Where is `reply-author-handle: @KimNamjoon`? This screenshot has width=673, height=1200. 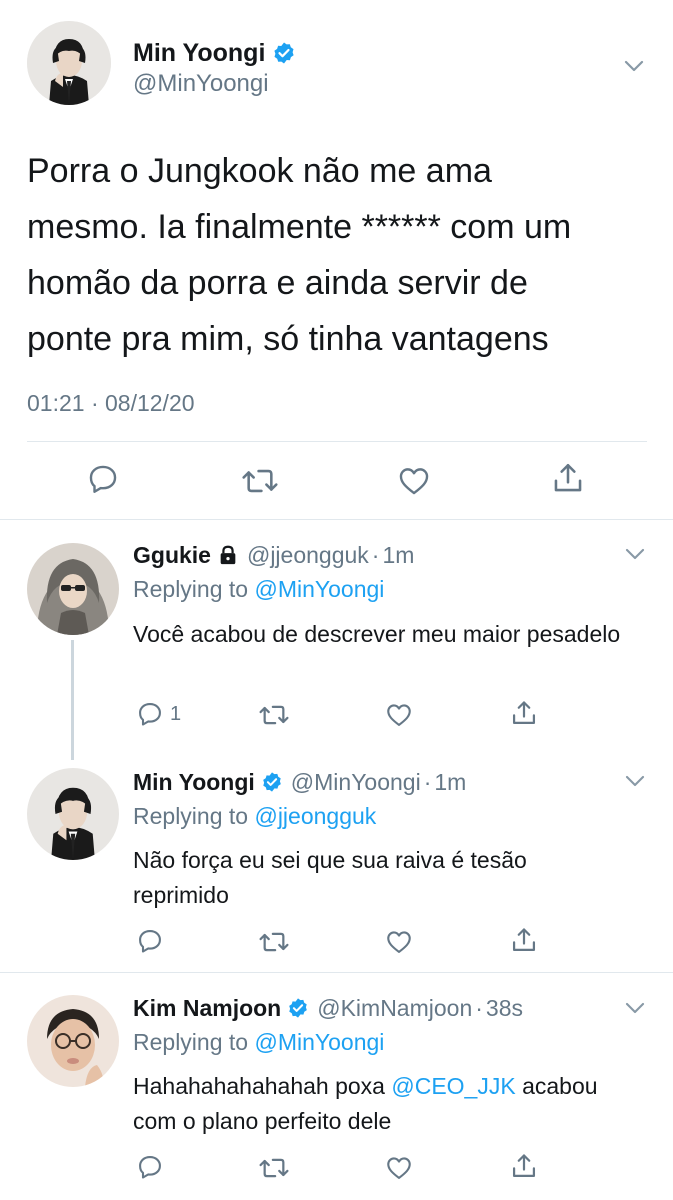 reply-author-handle: @KimNamjoon is located at coordinates (394, 1008).